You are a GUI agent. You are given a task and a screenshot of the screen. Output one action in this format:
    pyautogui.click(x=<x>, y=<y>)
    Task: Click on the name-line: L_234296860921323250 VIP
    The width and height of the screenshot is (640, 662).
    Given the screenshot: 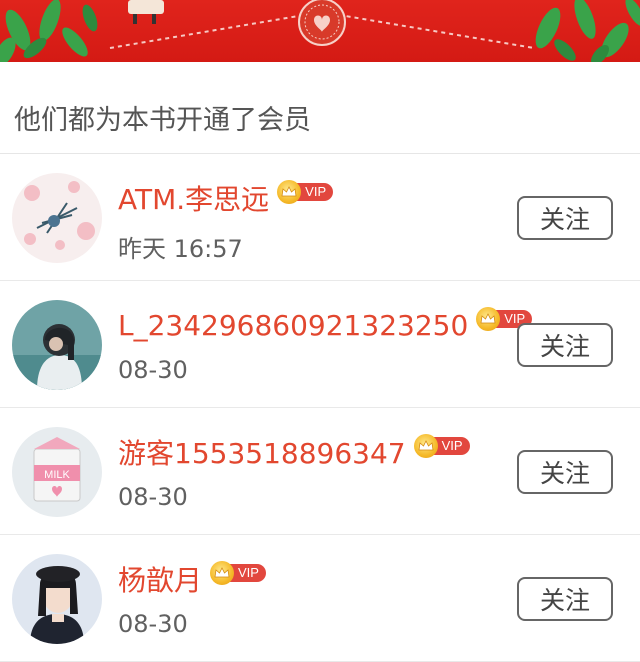 What is the action you would take?
    pyautogui.click(x=325, y=325)
    